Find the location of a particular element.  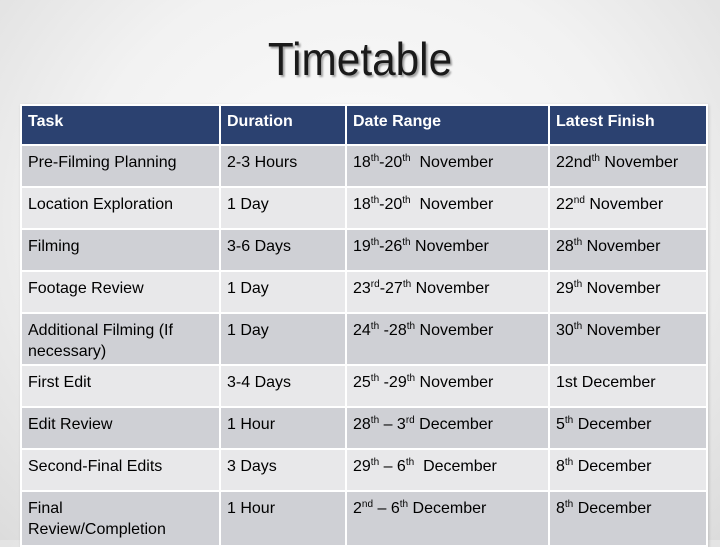

duration-cell: 3-6 Days is located at coordinates (283, 250).